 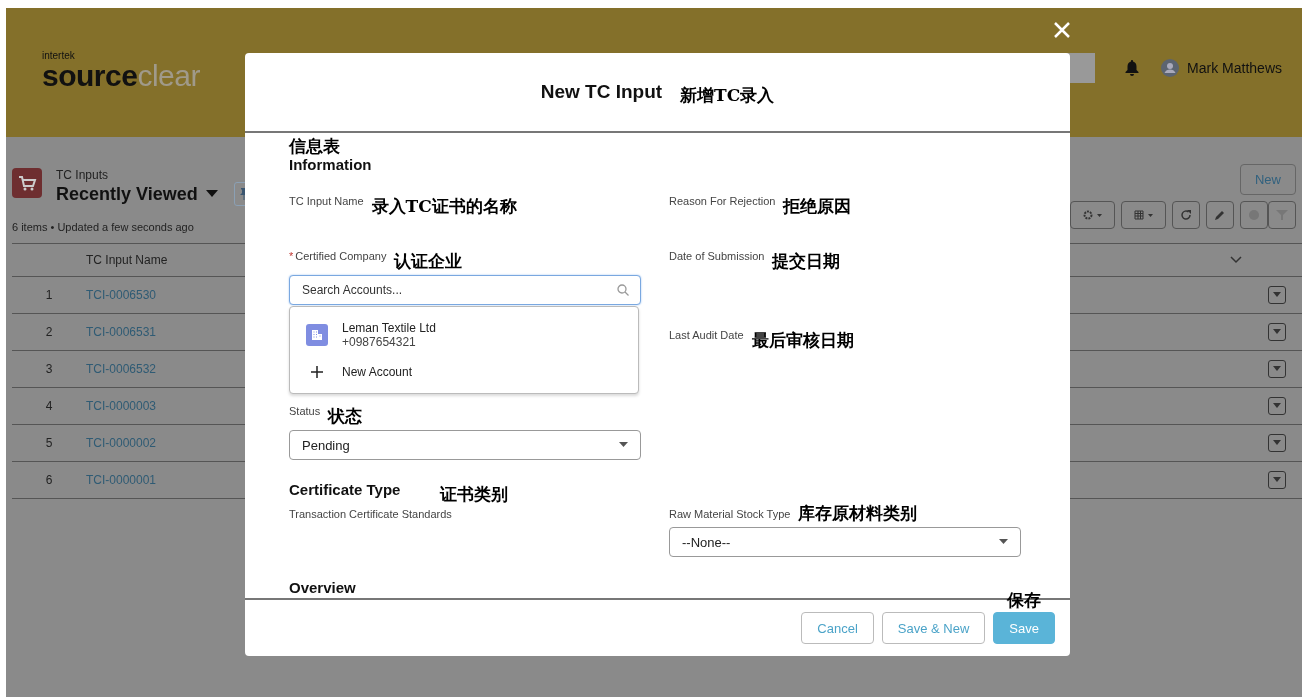 What do you see at coordinates (1254, 215) in the screenshot?
I see `chart-button` at bounding box center [1254, 215].